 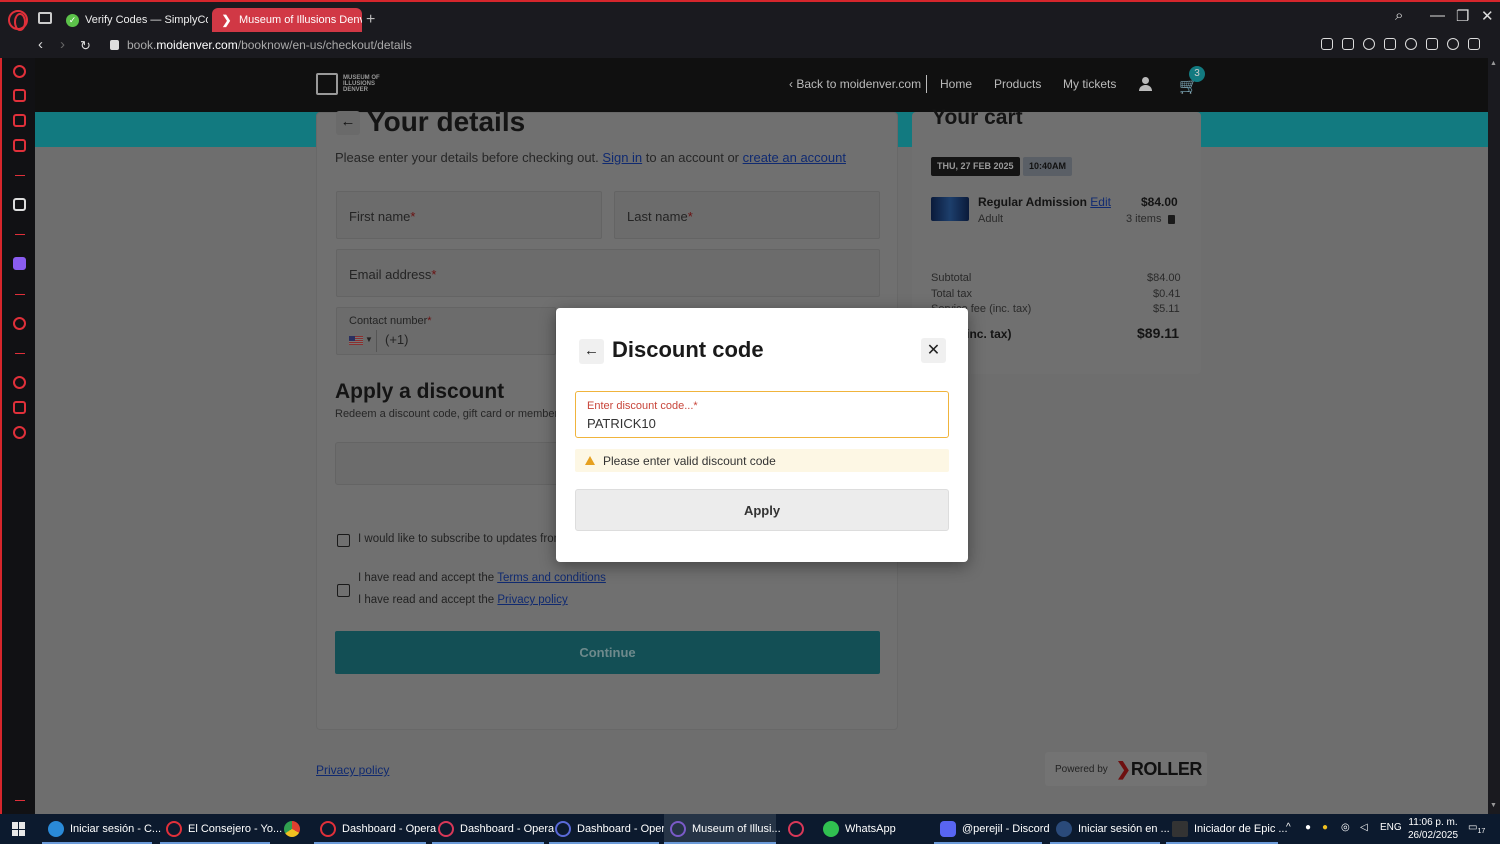 I want to click on new-tab-button: +, so click(x=370, y=20).